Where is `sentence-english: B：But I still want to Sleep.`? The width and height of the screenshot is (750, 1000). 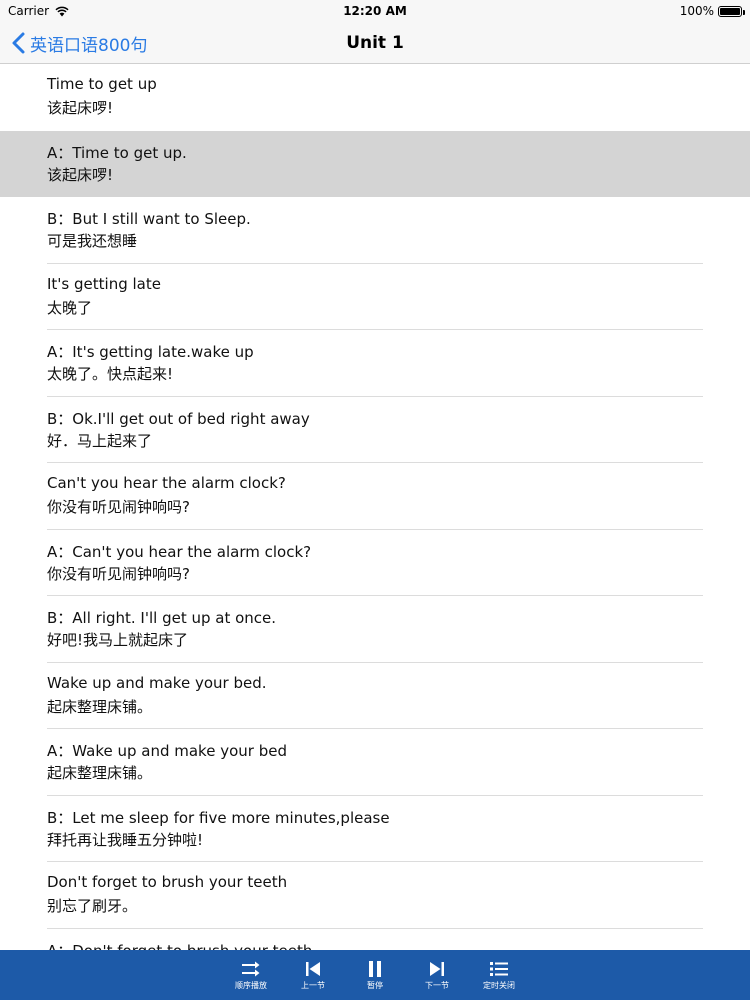 sentence-english: B：But I still want to Sleep. is located at coordinates (149, 219).